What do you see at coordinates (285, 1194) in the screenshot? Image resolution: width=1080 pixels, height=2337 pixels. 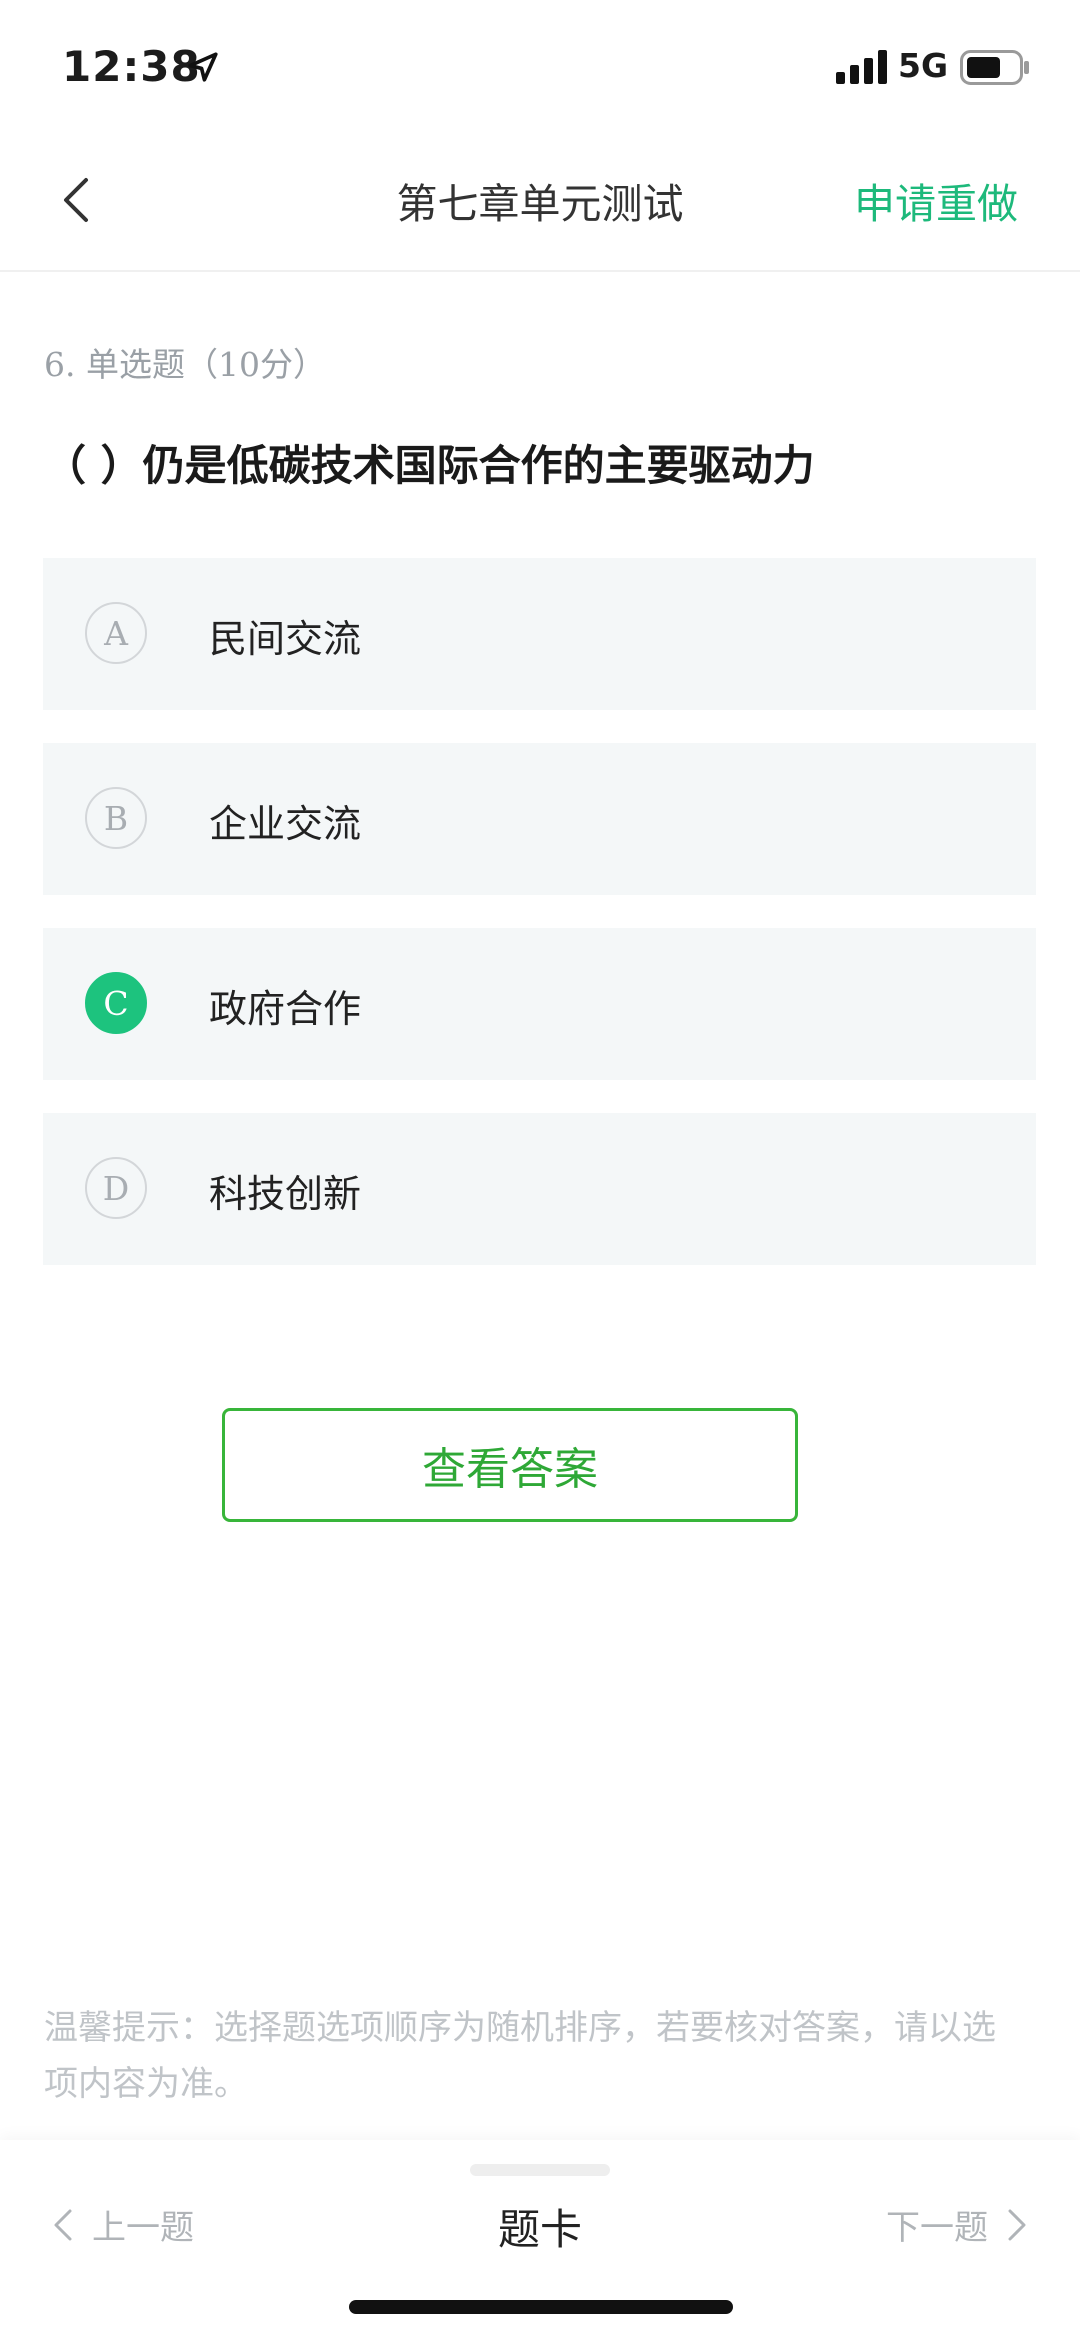 I see `option-text: 科技创新` at bounding box center [285, 1194].